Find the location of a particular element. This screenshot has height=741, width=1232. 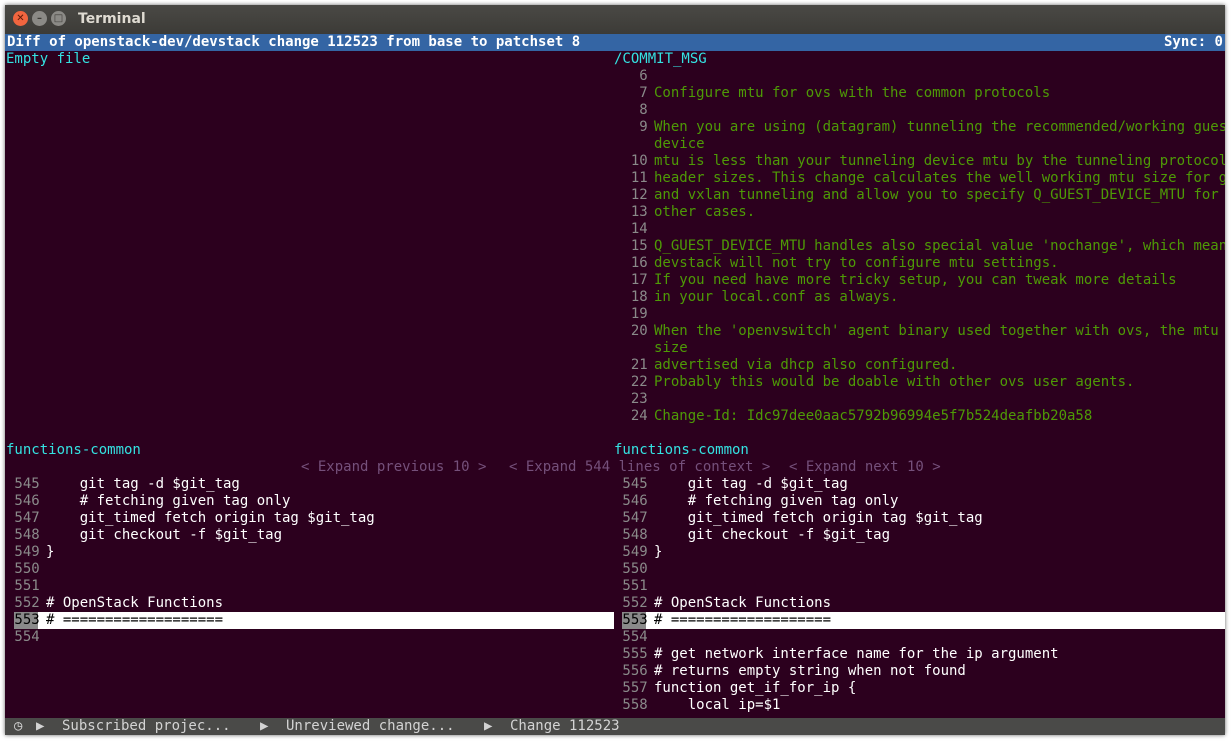

empty-file-label: Empty file is located at coordinates (48, 59).